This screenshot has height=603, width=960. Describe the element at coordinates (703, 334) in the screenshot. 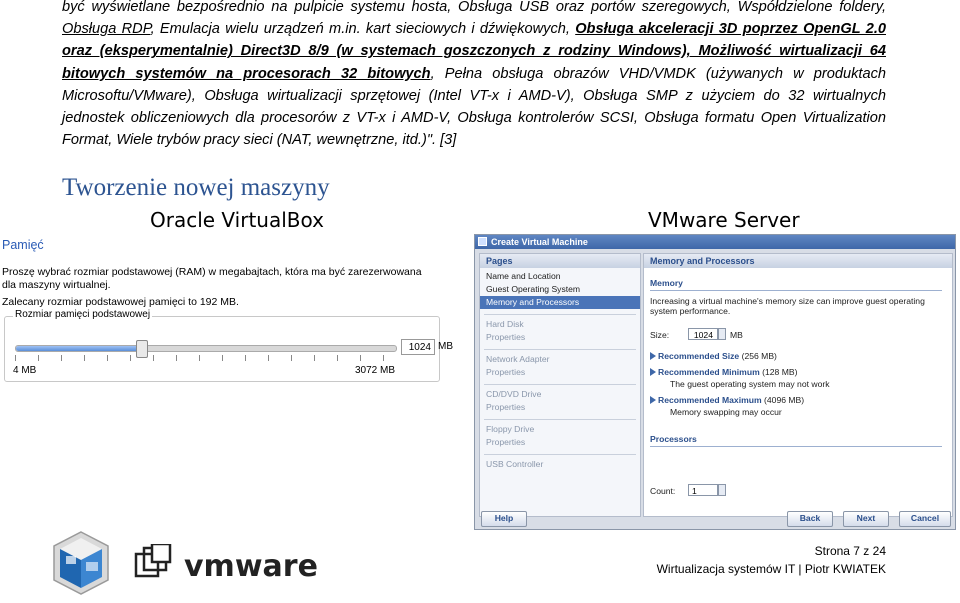

I see `vm-size-input: 1024` at that location.